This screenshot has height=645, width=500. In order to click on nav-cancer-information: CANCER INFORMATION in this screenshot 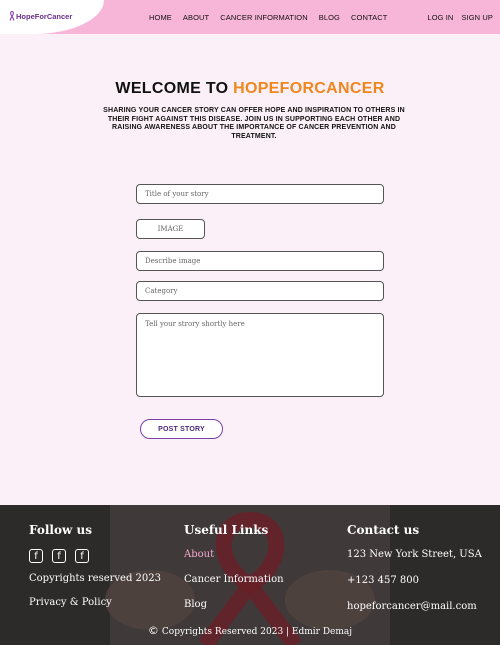, I will do `click(264, 17)`.